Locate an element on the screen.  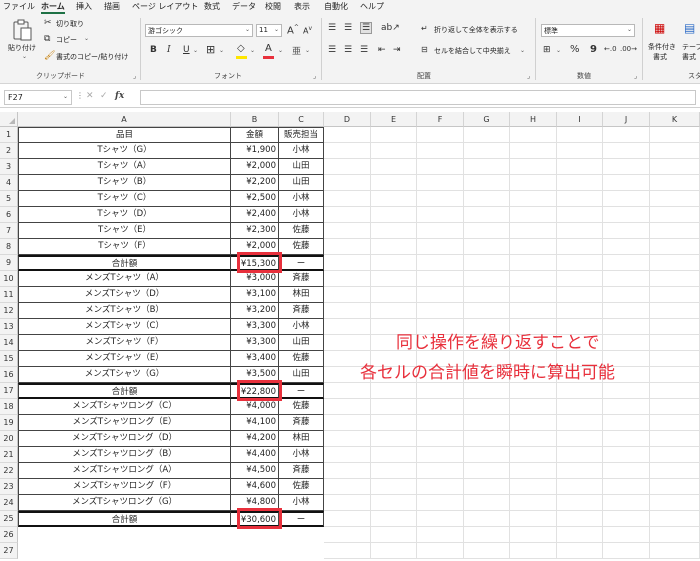
tab-view: 表示 is located at coordinates (302, 6).